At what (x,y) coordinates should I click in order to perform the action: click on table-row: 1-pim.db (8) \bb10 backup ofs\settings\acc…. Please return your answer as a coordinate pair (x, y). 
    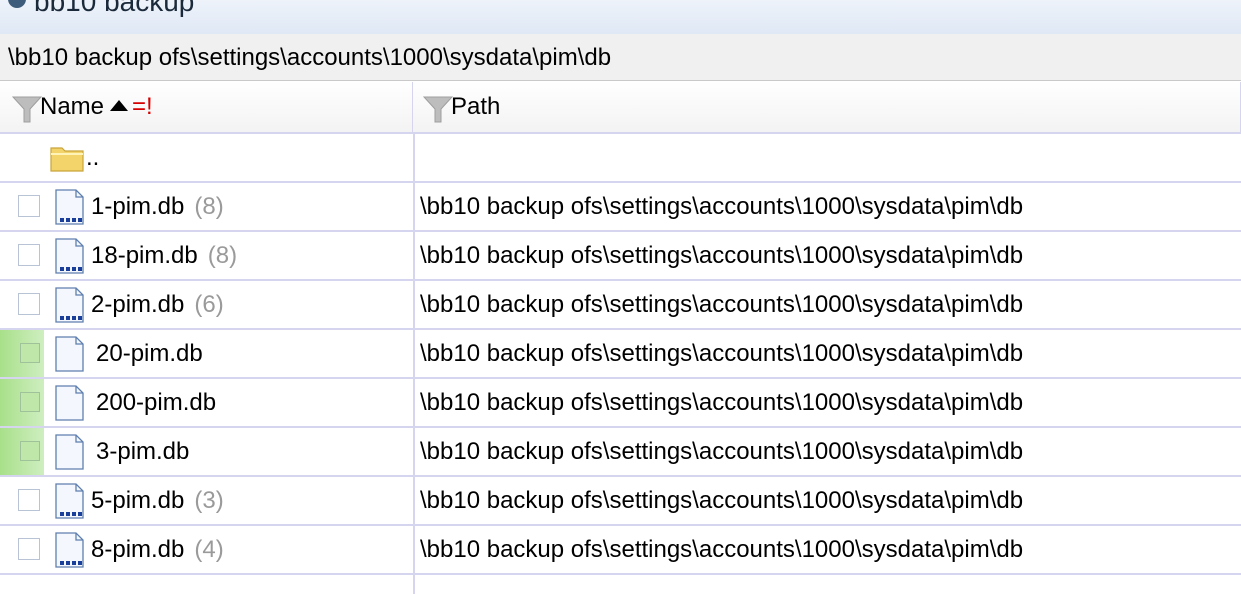
    Looking at the image, I should click on (620, 207).